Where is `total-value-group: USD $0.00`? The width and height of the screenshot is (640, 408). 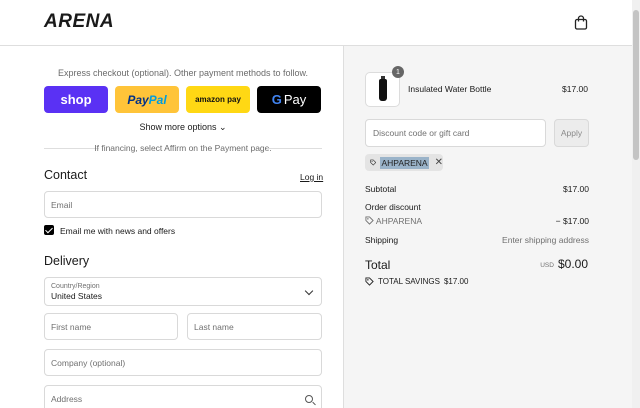
total-value-group: USD $0.00 is located at coordinates (564, 264).